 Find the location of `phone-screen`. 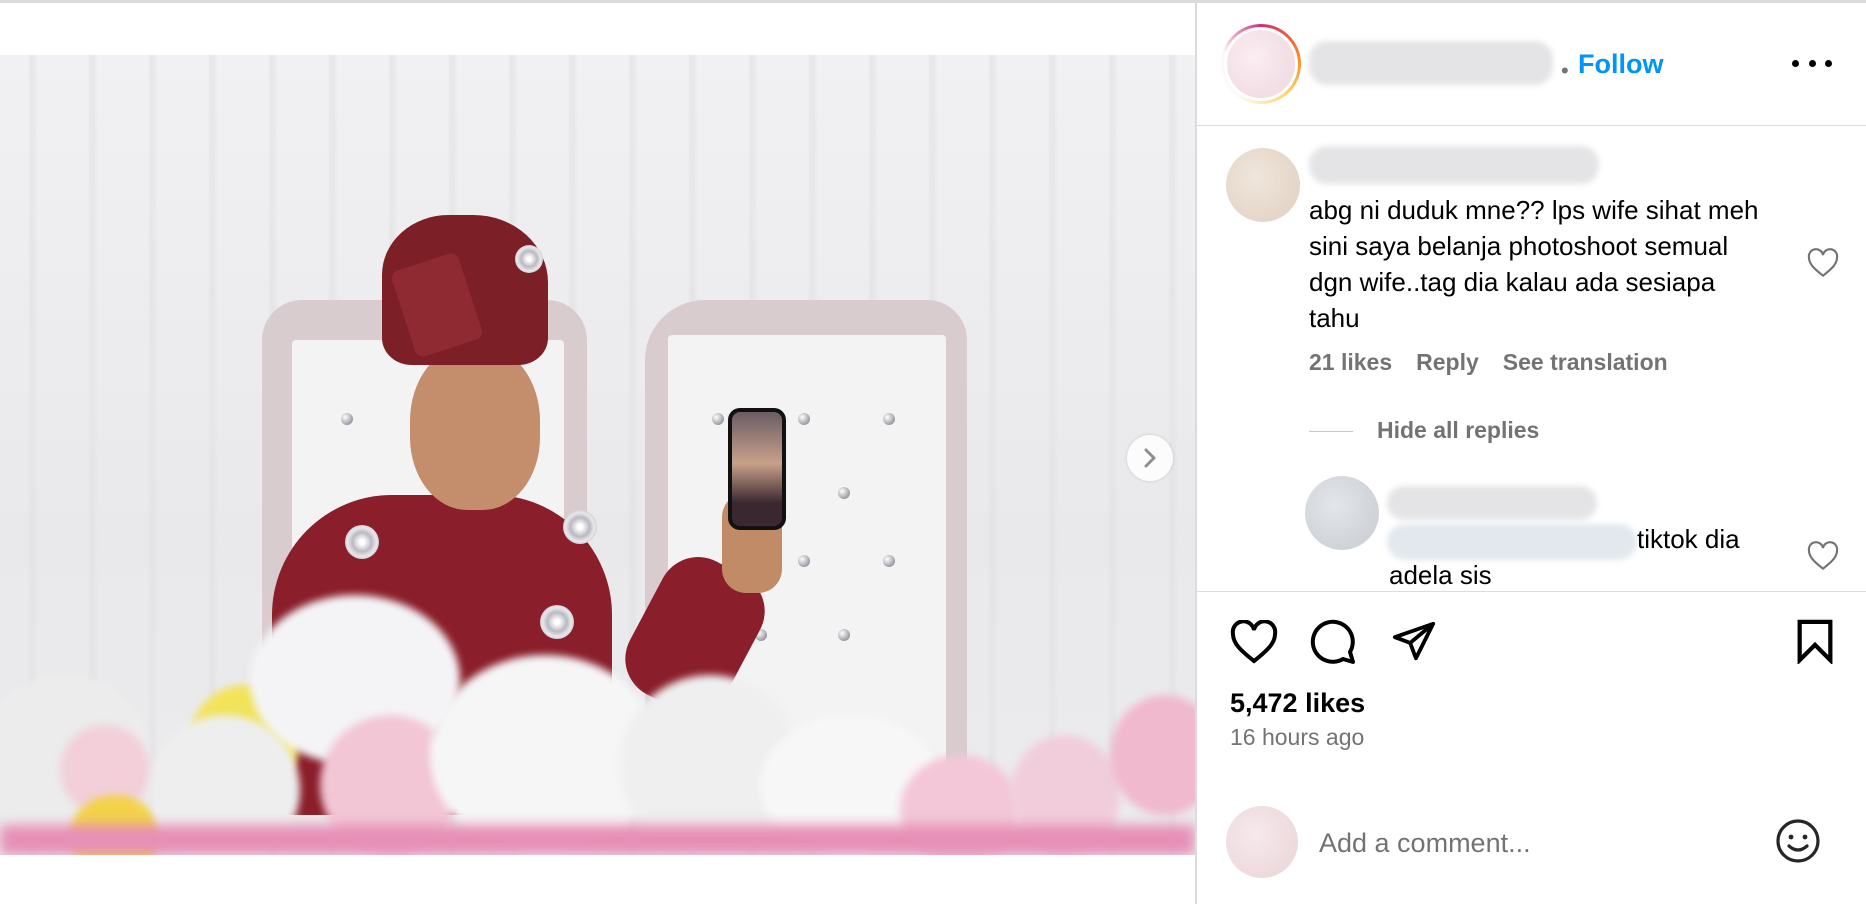

phone-screen is located at coordinates (757, 469).